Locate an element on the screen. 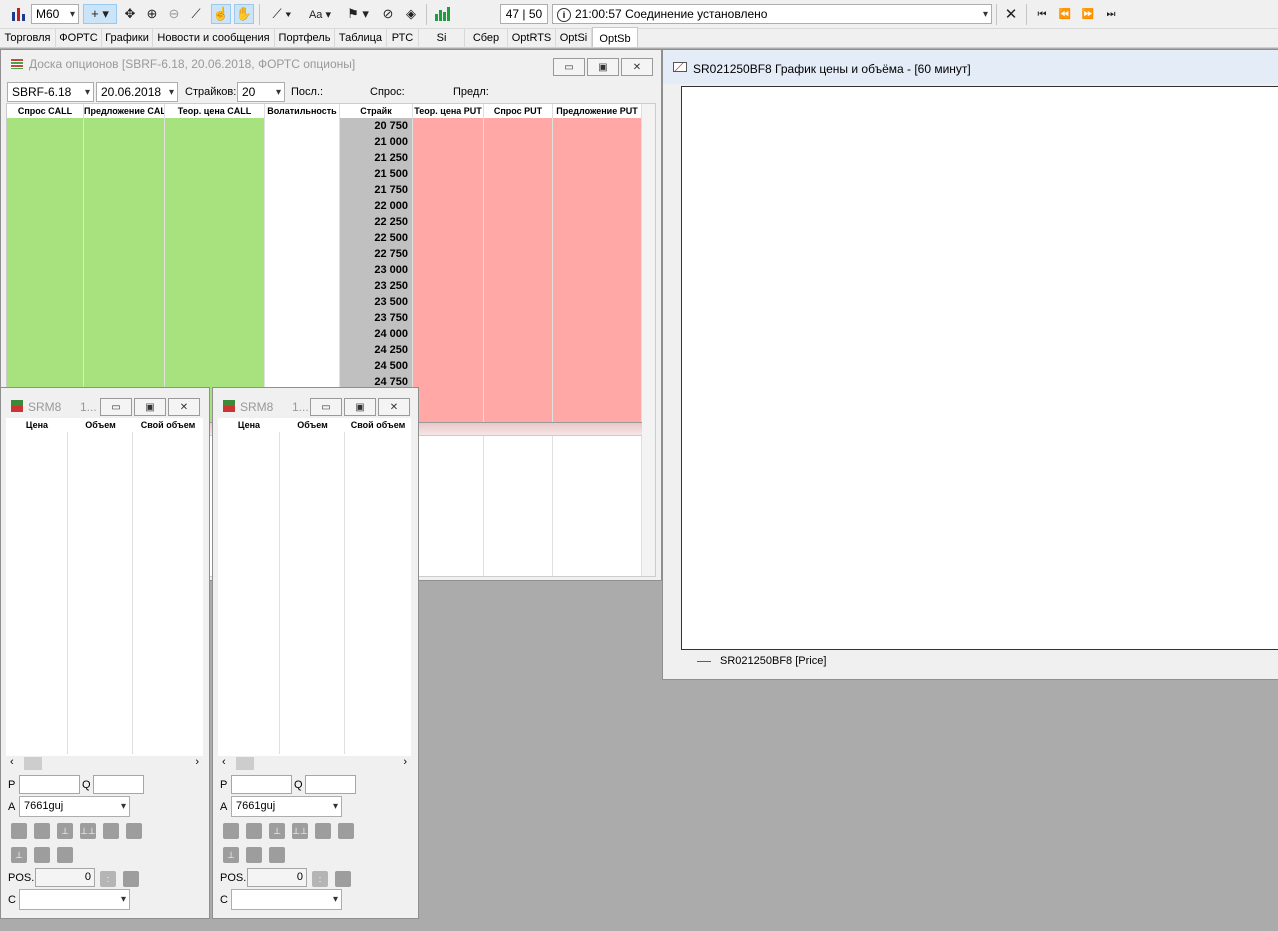 The height and width of the screenshot is (931, 1278). line-icon: ⟋ ▾ is located at coordinates (282, 14).